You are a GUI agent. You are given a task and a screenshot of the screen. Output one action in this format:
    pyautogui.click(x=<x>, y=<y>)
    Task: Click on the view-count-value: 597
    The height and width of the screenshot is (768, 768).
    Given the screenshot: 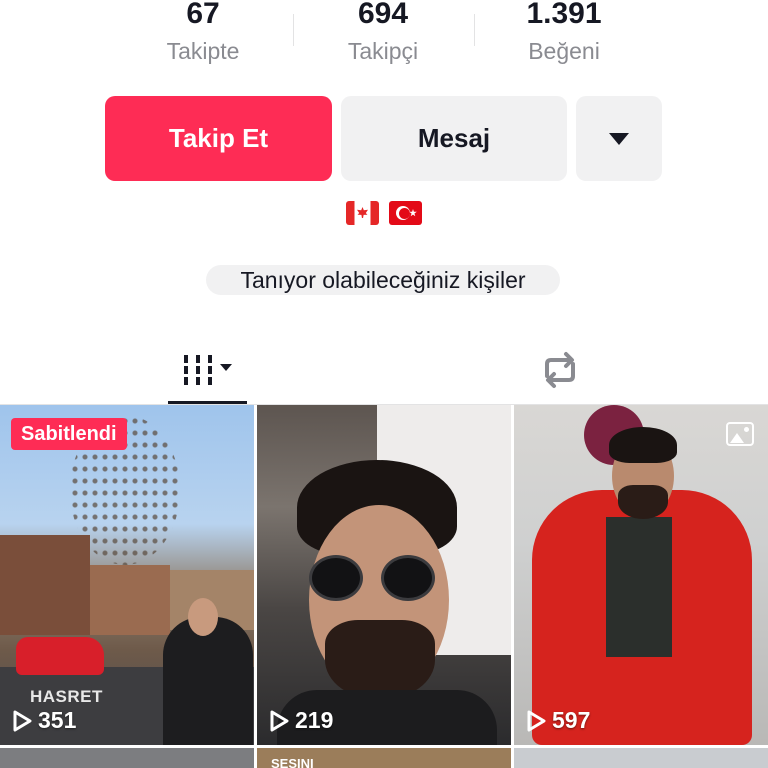 What is the action you would take?
    pyautogui.click(x=571, y=720)
    